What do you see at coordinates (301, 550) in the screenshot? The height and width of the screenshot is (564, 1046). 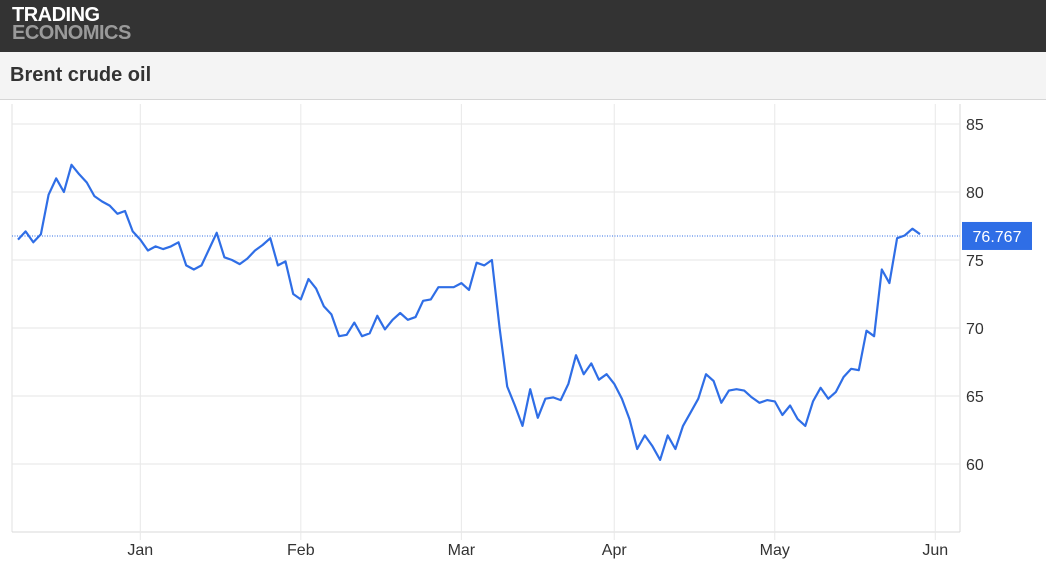 I see `x-tick-label: Feb` at bounding box center [301, 550].